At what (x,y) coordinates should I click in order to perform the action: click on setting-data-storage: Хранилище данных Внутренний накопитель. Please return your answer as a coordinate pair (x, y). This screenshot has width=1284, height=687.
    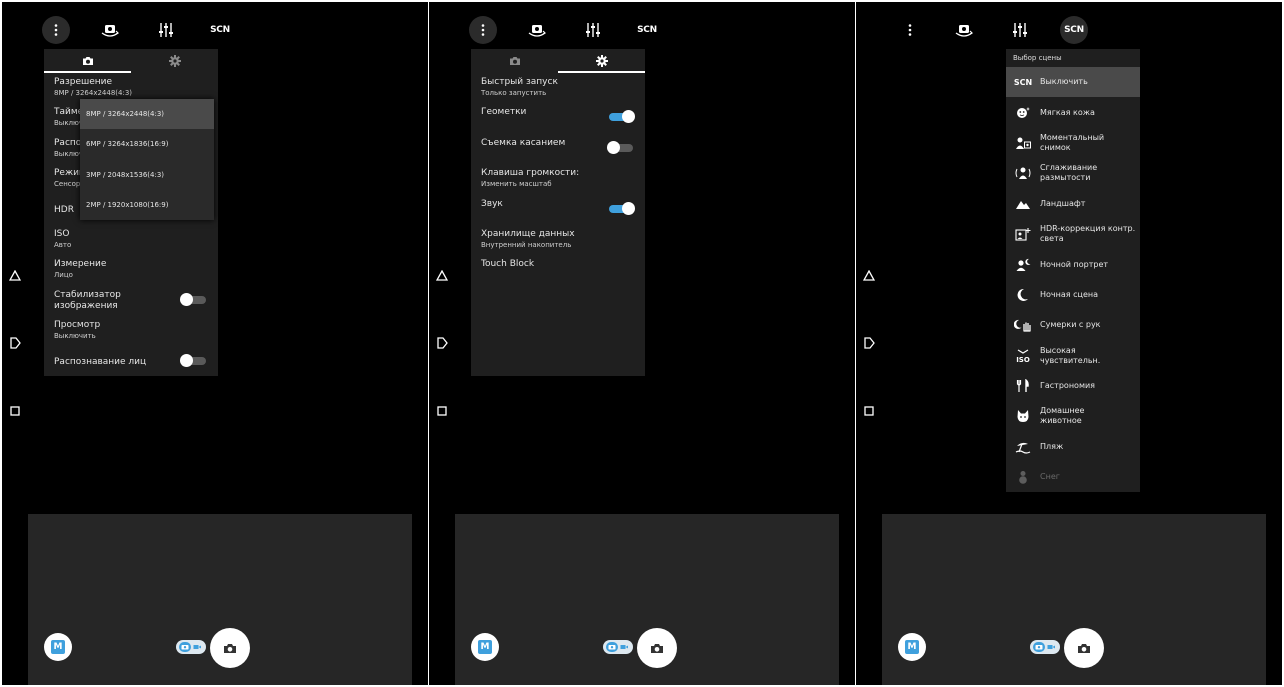
    Looking at the image, I should click on (558, 240).